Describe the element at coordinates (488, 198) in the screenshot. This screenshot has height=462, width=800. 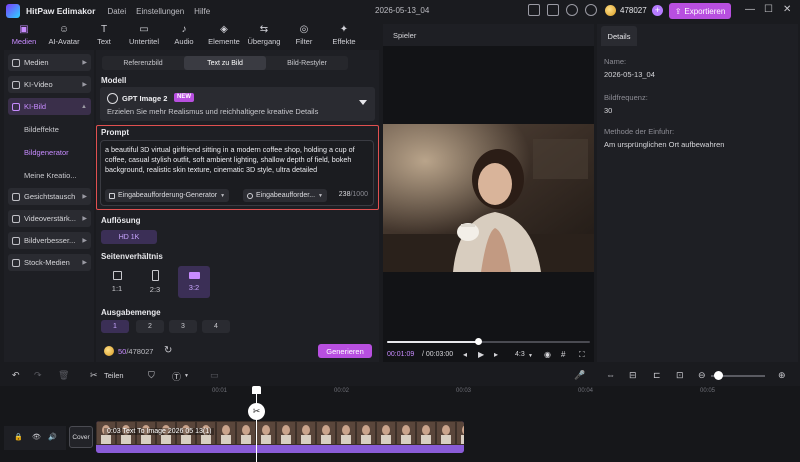
I see `preview-frame` at that location.